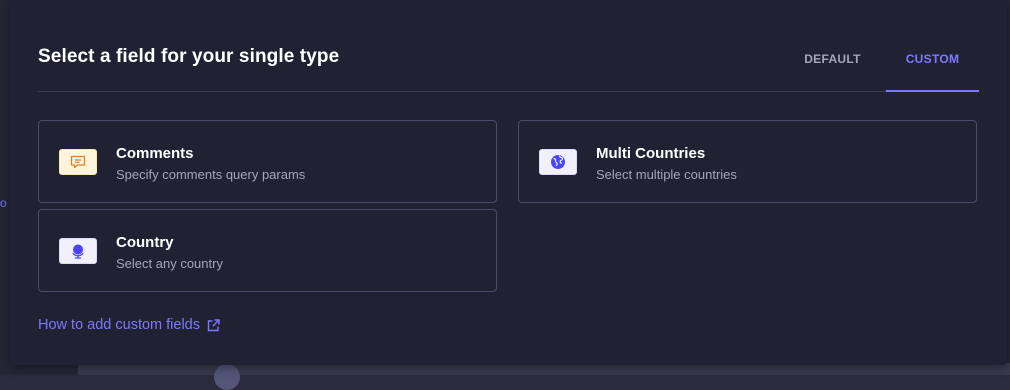  I want to click on globe-stand-icon, so click(78, 251).